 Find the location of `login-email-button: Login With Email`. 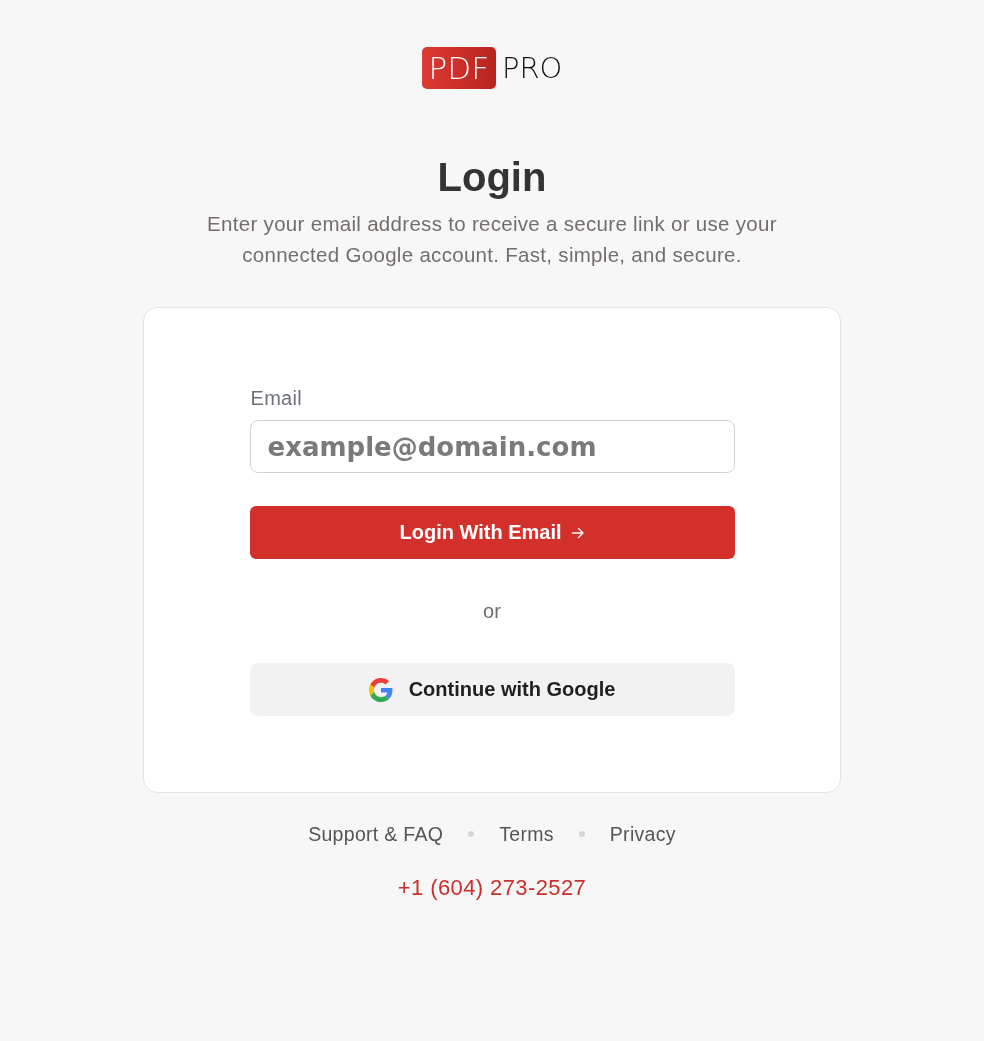

login-email-button: Login With Email is located at coordinates (492, 532).